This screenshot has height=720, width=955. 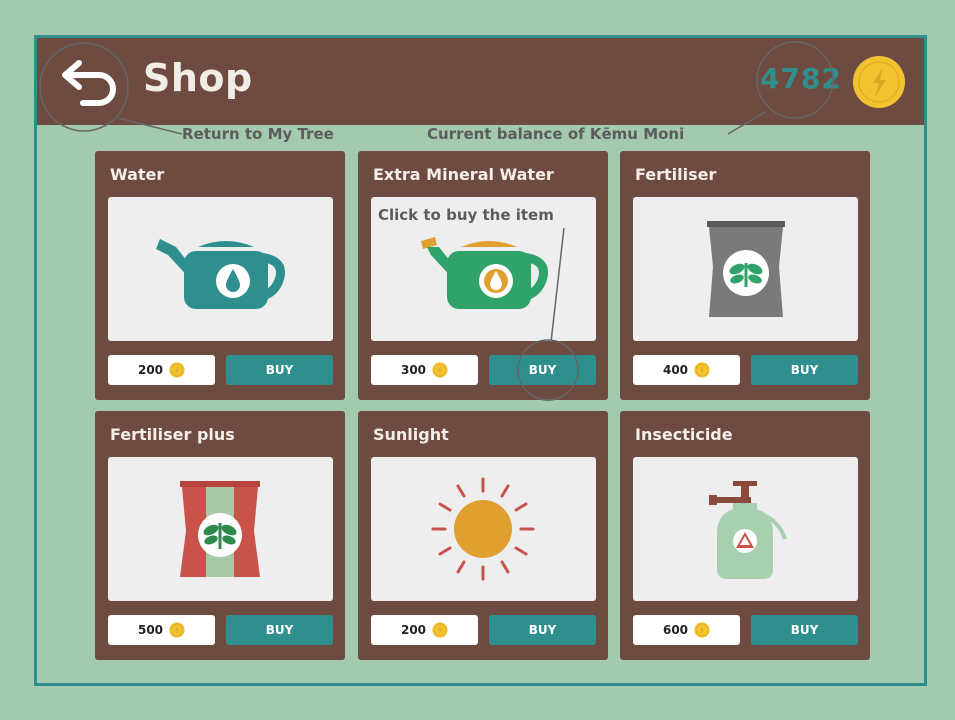 I want to click on item-title: Fertiliser plus, so click(x=172, y=434).